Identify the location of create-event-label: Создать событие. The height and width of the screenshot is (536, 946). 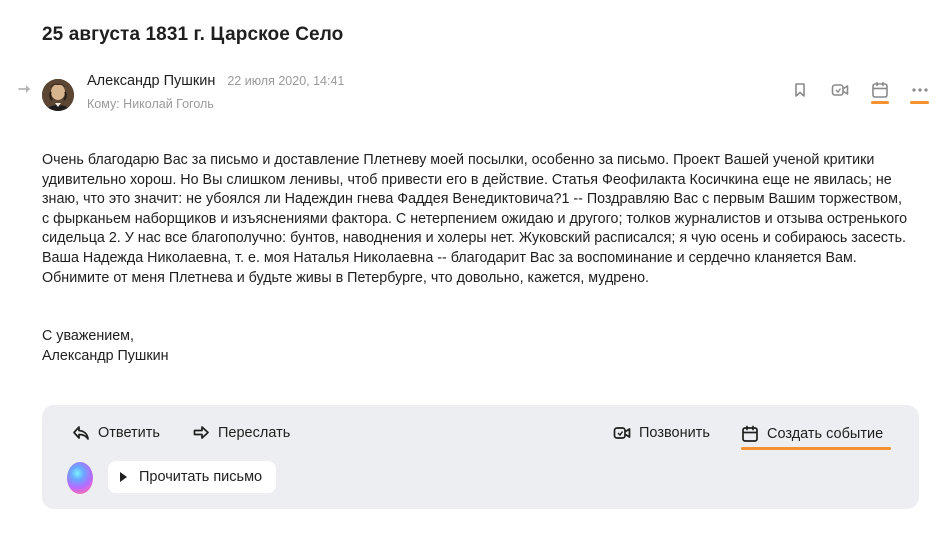
(825, 434).